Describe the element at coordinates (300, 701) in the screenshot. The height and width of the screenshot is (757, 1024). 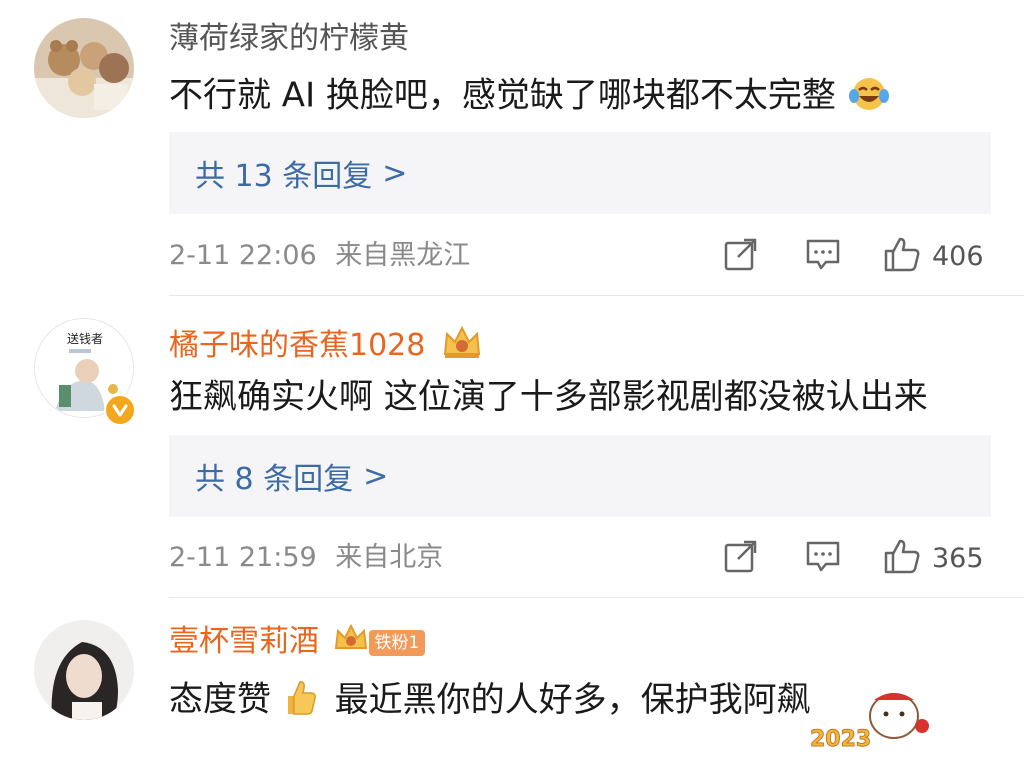
I see `thumbs-up-emoji-icon` at that location.